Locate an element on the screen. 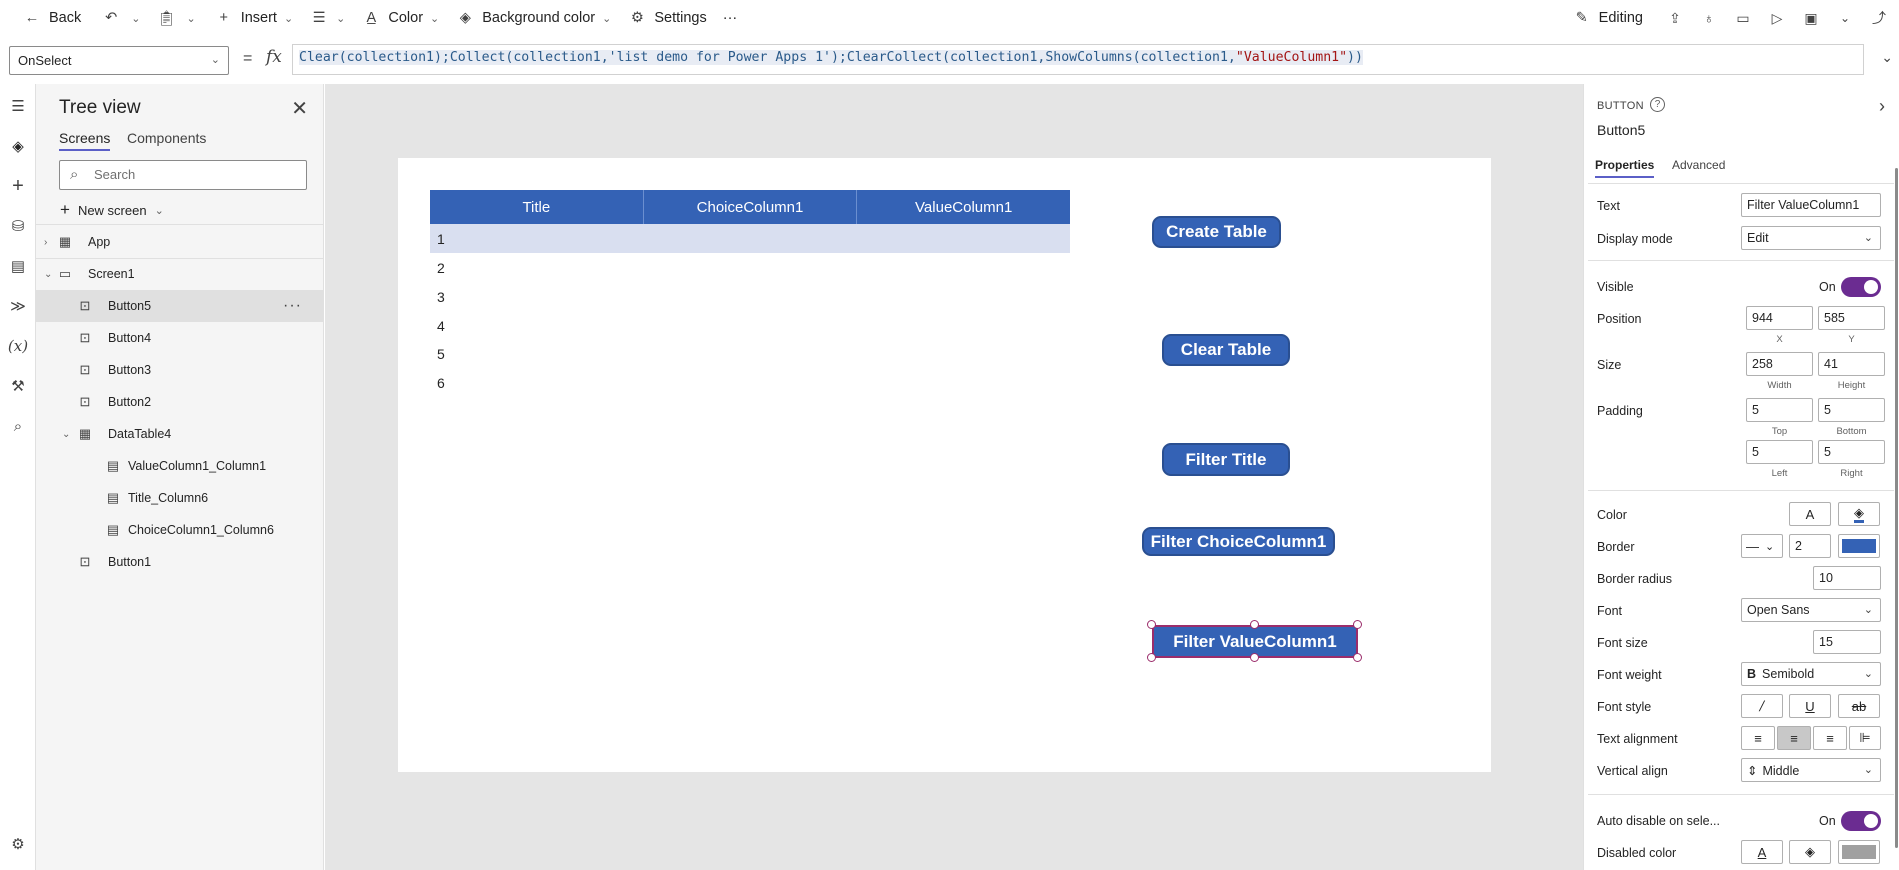 This screenshot has width=1899, height=870. padding-bottom-input: 5 is located at coordinates (1851, 410).